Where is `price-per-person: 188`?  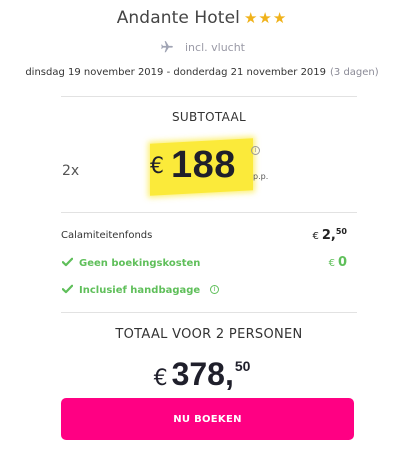 price-per-person: 188 is located at coordinates (203, 165).